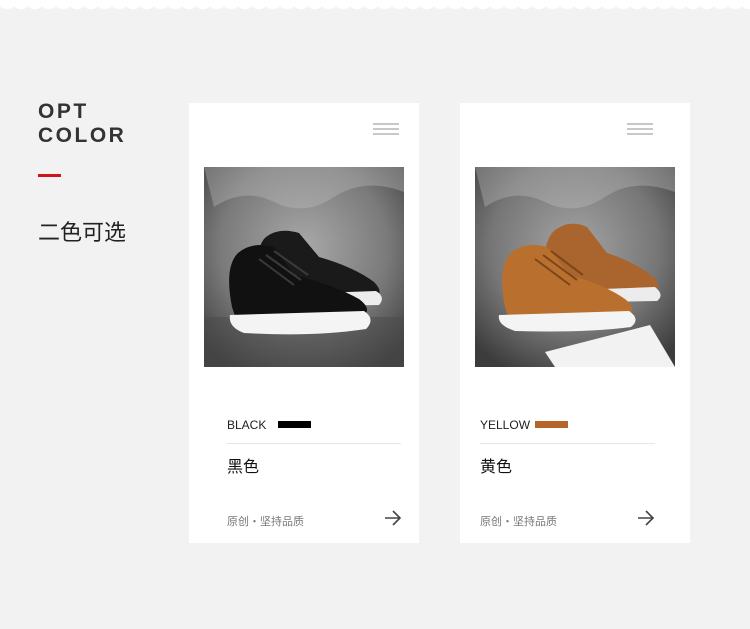 This screenshot has width=750, height=629. Describe the element at coordinates (247, 425) in the screenshot. I see `color-name-label: BLACK` at that location.